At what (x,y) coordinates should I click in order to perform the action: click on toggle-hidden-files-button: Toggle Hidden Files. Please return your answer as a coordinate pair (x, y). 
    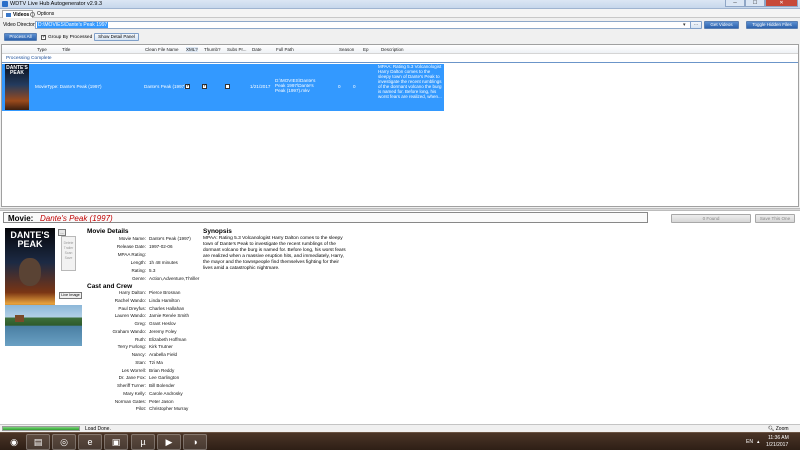
    Looking at the image, I should click on (772, 25).